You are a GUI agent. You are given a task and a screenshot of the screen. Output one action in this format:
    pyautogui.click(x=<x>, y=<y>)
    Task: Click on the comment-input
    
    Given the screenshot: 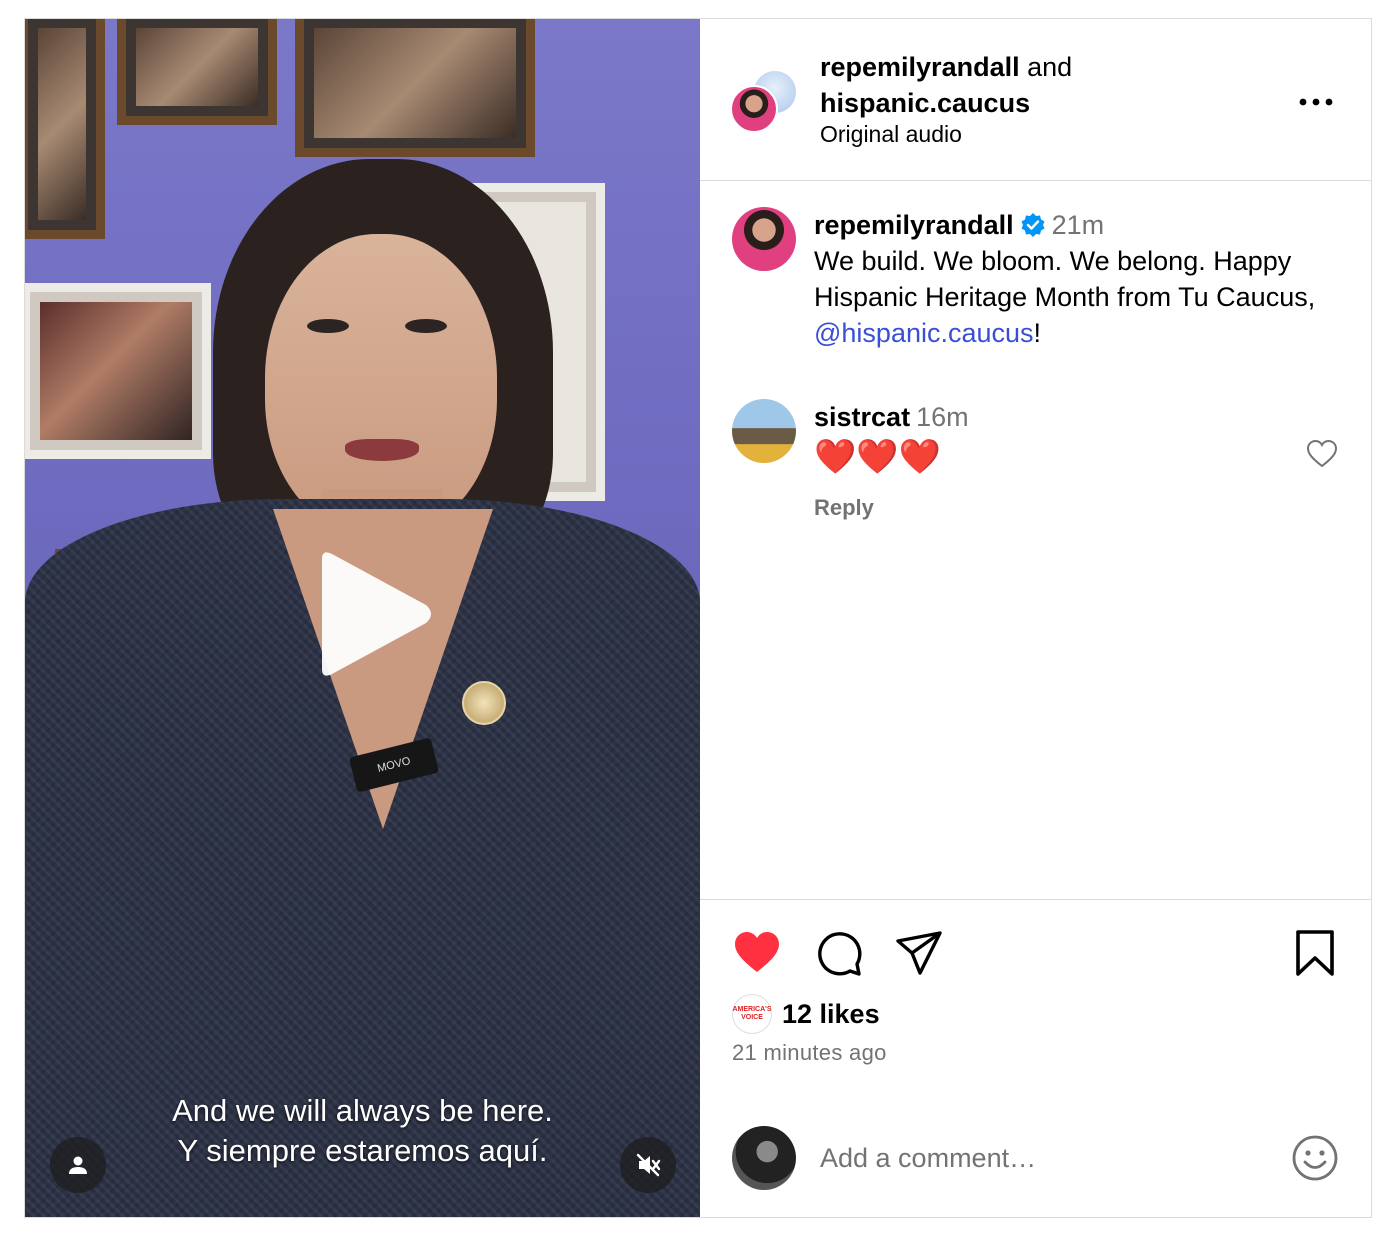 What is the action you would take?
    pyautogui.click(x=1030, y=1158)
    